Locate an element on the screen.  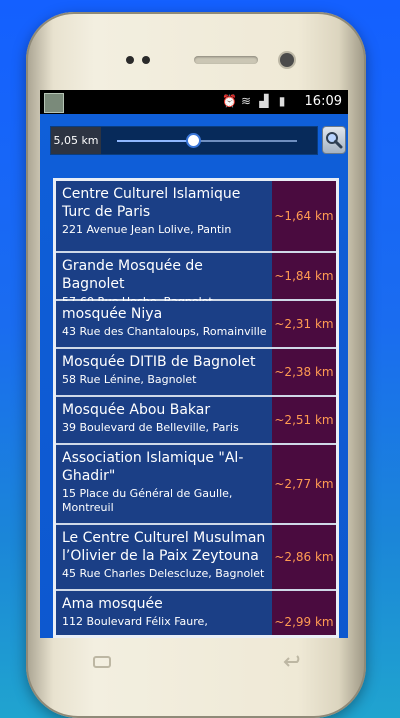
mosque-address: 39 Boulevard de Belleville, Paris is located at coordinates (150, 427).